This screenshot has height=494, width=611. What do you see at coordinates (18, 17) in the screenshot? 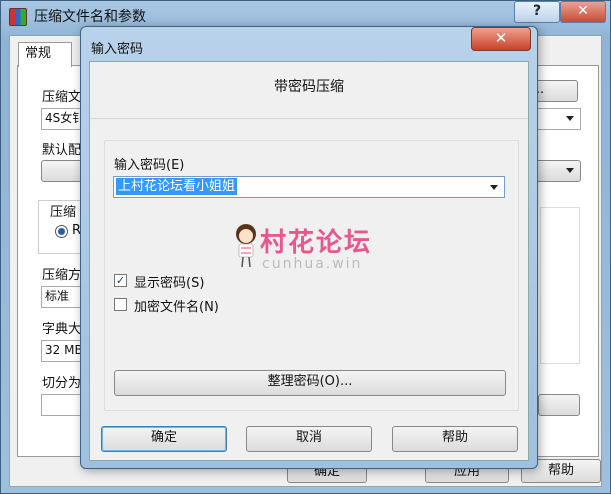
I see `winrar-app-icon` at bounding box center [18, 17].